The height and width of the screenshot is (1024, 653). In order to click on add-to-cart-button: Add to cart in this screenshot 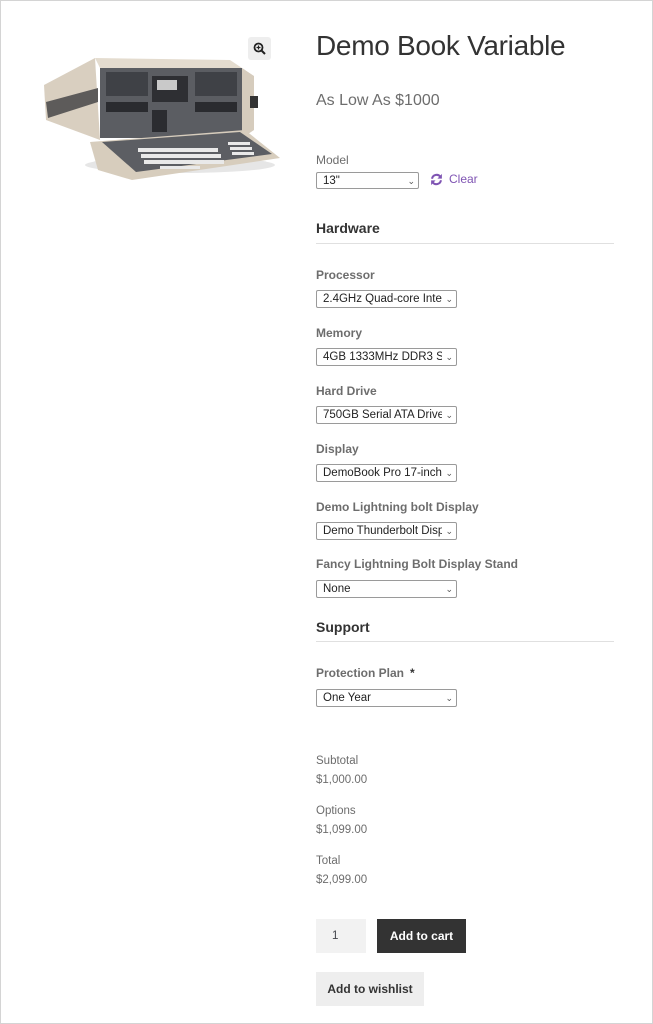, I will do `click(421, 936)`.